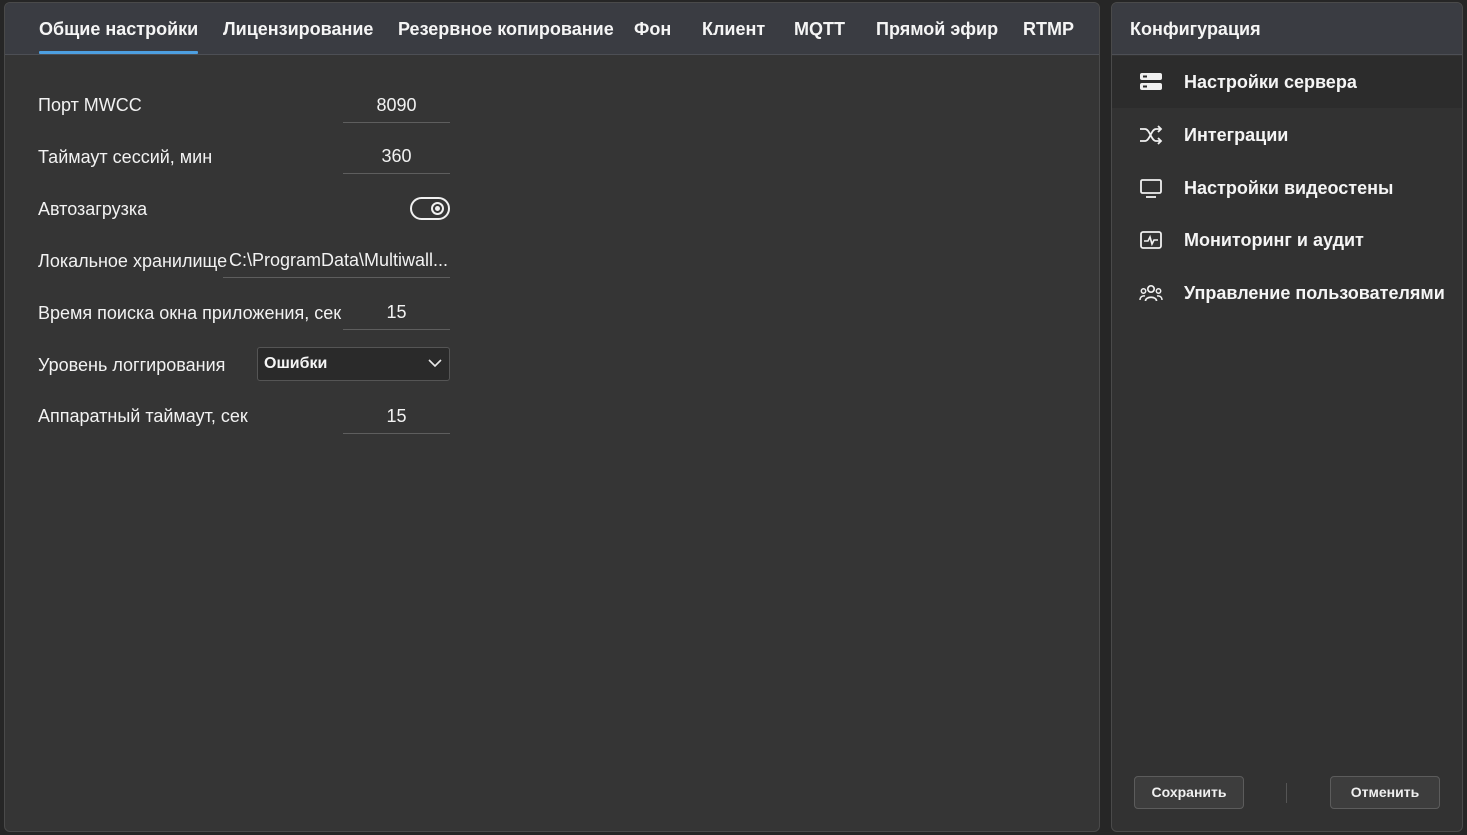 Image resolution: width=1467 pixels, height=835 pixels. What do you see at coordinates (819, 29) in the screenshot?
I see `tab-mqtt: MQTT` at bounding box center [819, 29].